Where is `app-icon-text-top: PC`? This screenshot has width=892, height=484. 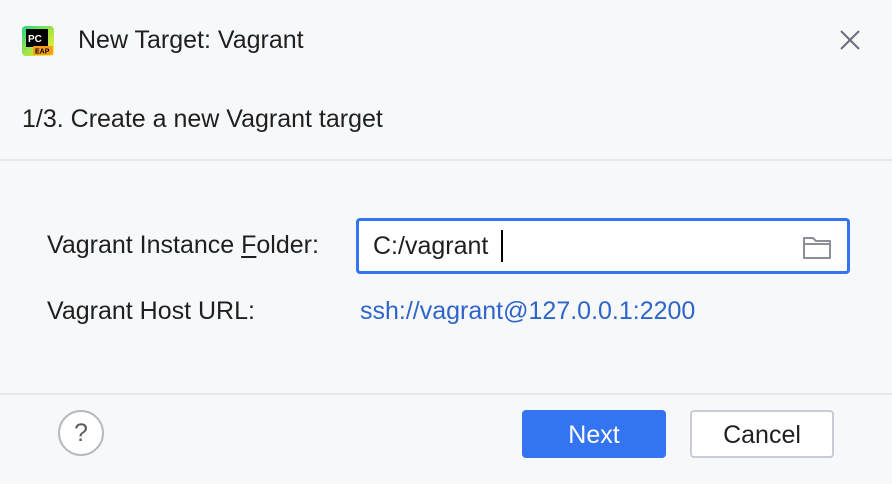 app-icon-text-top: PC is located at coordinates (35, 39).